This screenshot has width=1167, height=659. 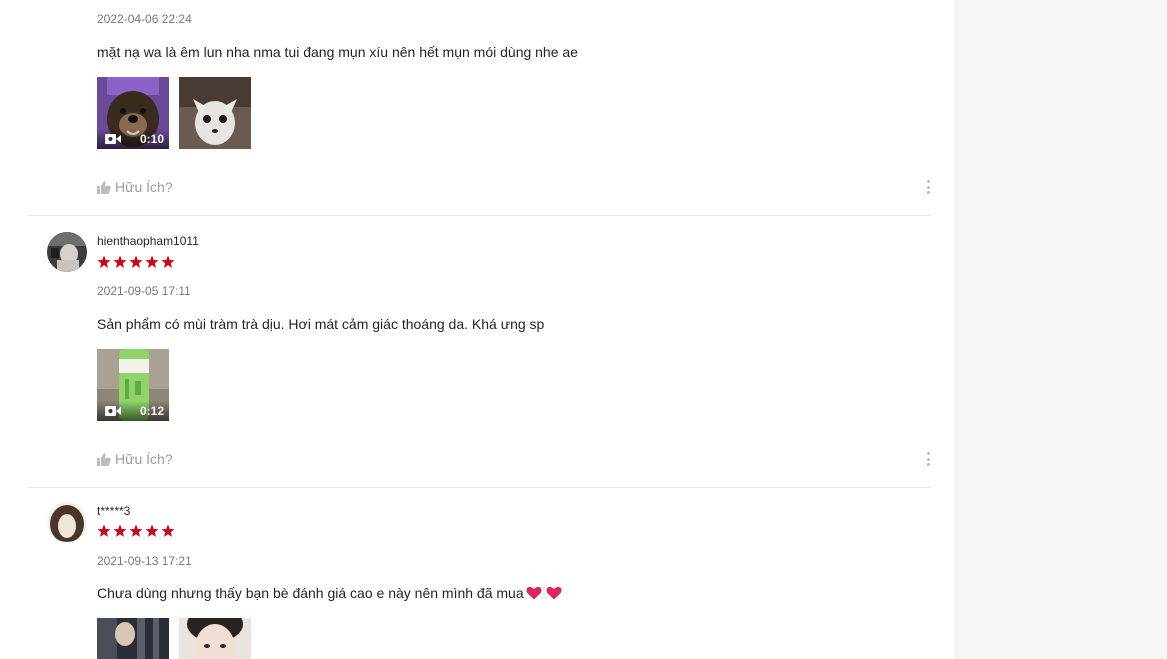 I want to click on review-media: 0:12, so click(x=133, y=385).